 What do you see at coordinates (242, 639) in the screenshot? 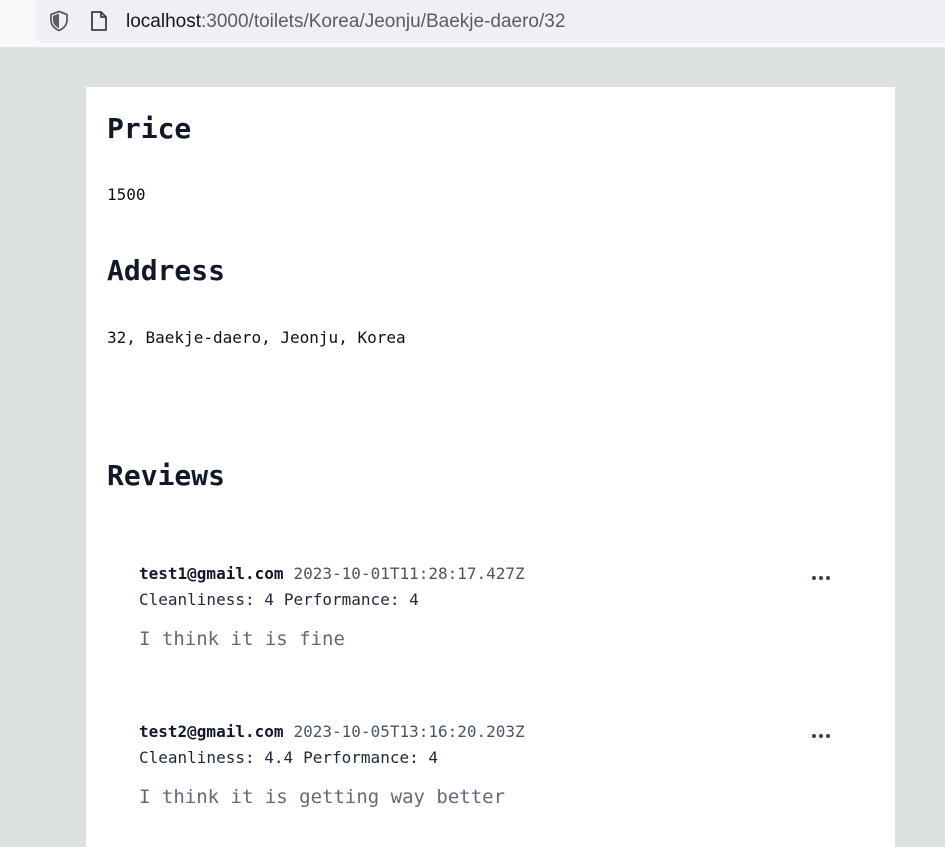
I see `review-text: I think it is fine` at bounding box center [242, 639].